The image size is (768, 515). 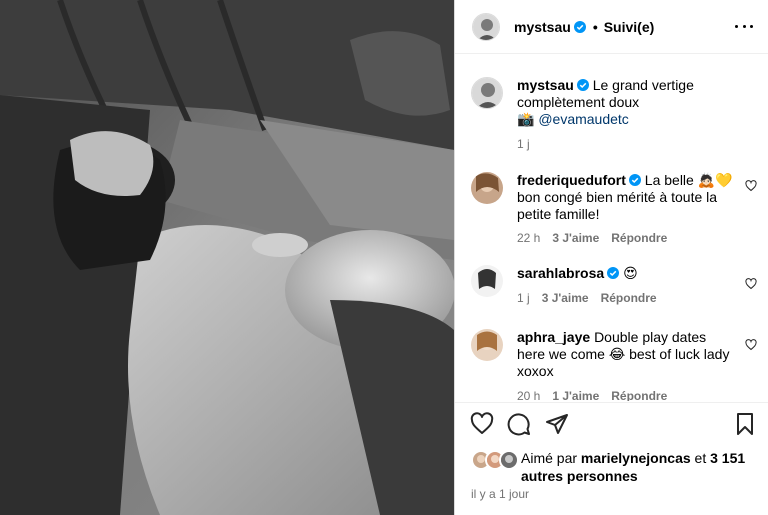 What do you see at coordinates (509, 460) in the screenshot?
I see `liker-avatar` at bounding box center [509, 460].